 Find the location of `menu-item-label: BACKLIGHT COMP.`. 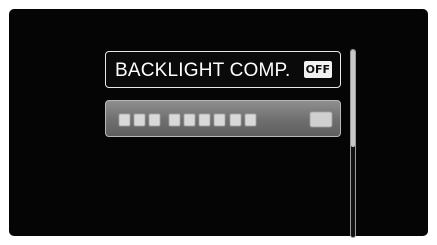

menu-item-label: BACKLIGHT COMP. is located at coordinates (203, 70).